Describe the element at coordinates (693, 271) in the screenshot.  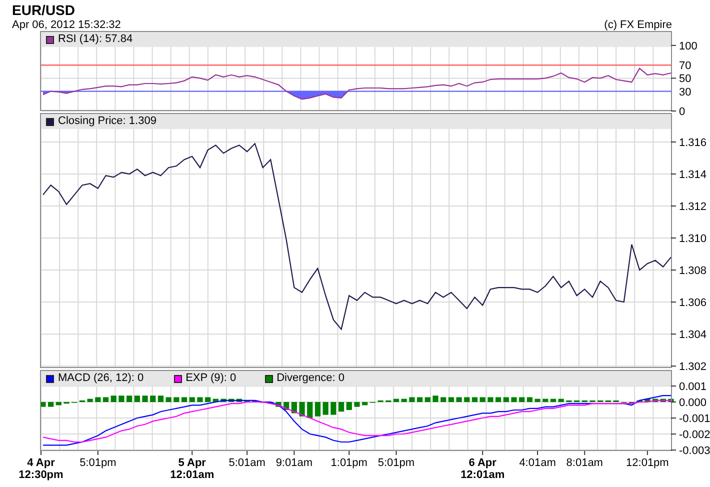
I see `axis-label: 1.308` at that location.